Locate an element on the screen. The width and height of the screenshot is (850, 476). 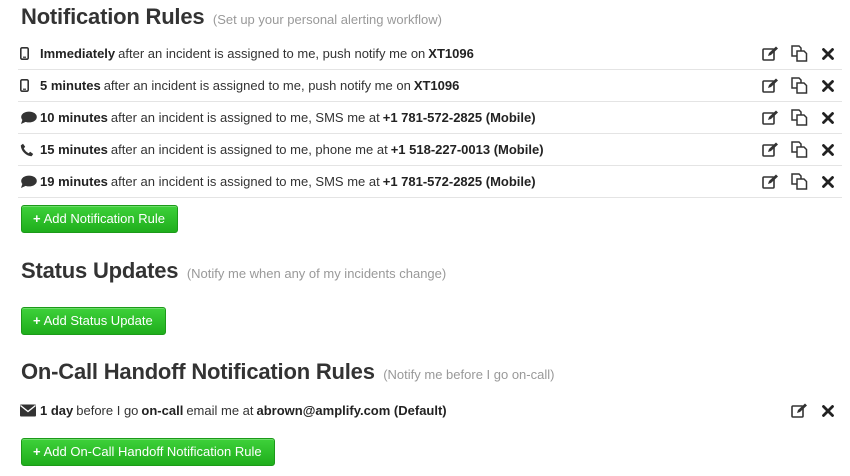
notification-rules-title: Notification Rules is located at coordinates (113, 16).